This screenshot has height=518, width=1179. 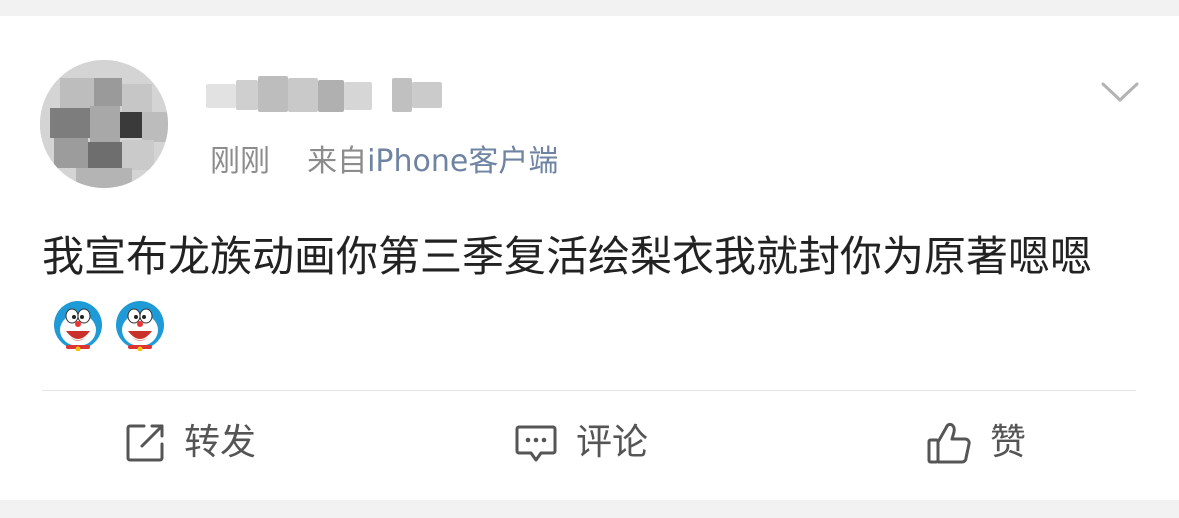 I want to click on username-blurred, so click(x=326, y=96).